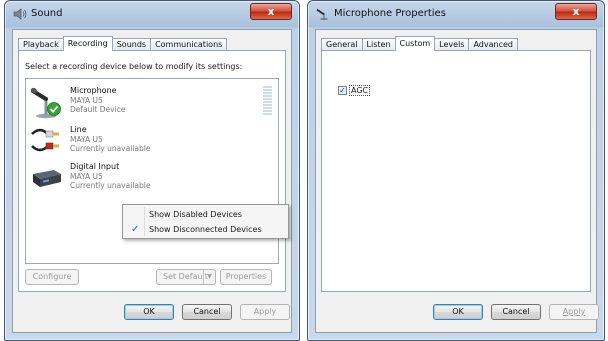 The width and height of the screenshot is (608, 341). What do you see at coordinates (209, 277) in the screenshot?
I see `chevron-down-icon: ▼` at bounding box center [209, 277].